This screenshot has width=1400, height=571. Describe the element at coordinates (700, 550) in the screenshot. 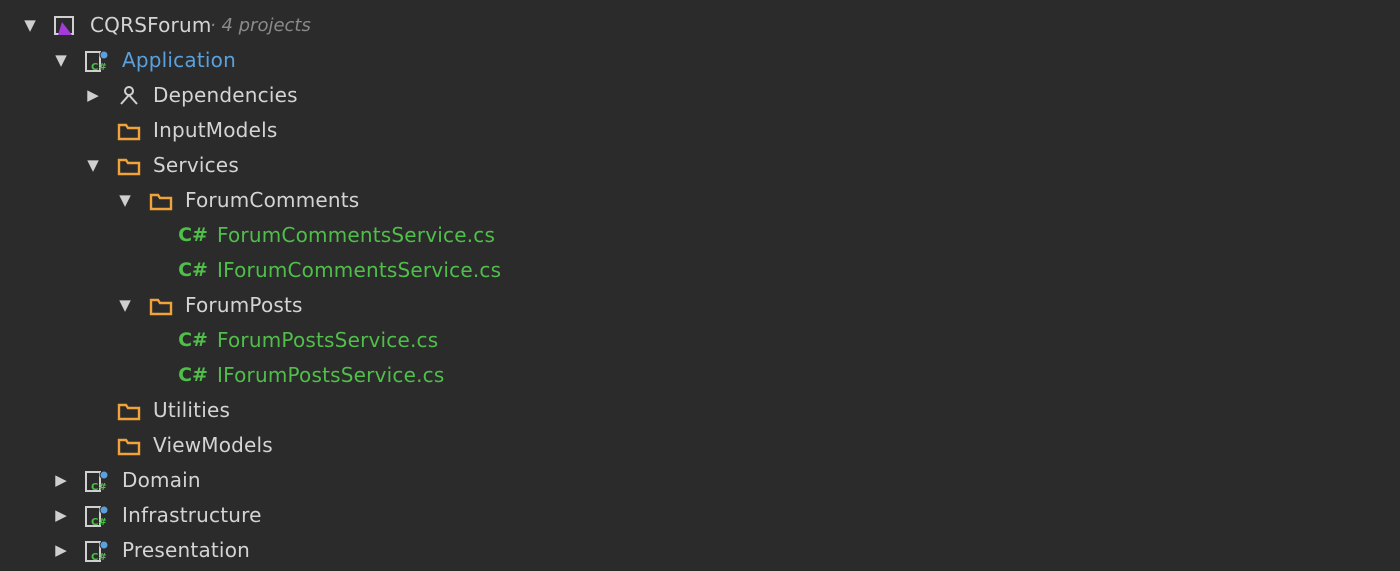

I see `tree-row-project: ▶ C# Presentation` at that location.